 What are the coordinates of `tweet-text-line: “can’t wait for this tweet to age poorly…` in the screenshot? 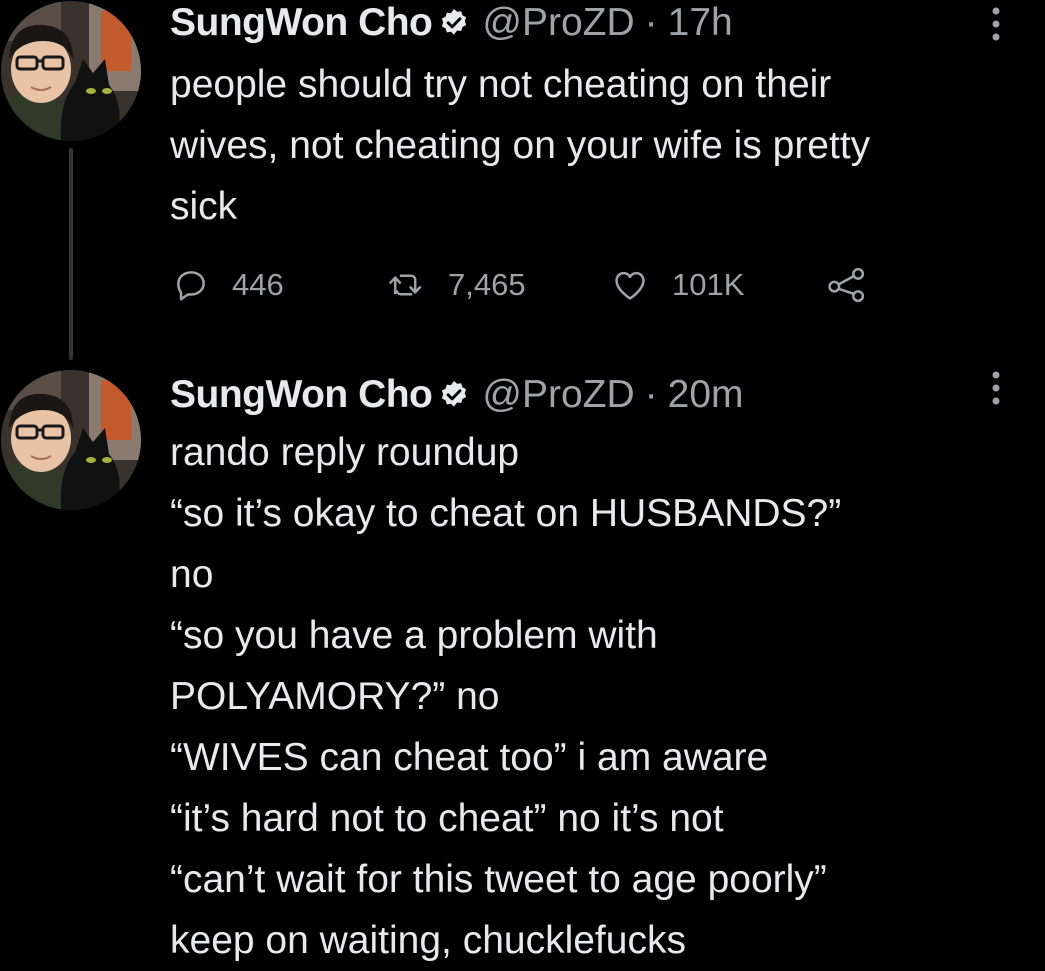 It's located at (498, 879).